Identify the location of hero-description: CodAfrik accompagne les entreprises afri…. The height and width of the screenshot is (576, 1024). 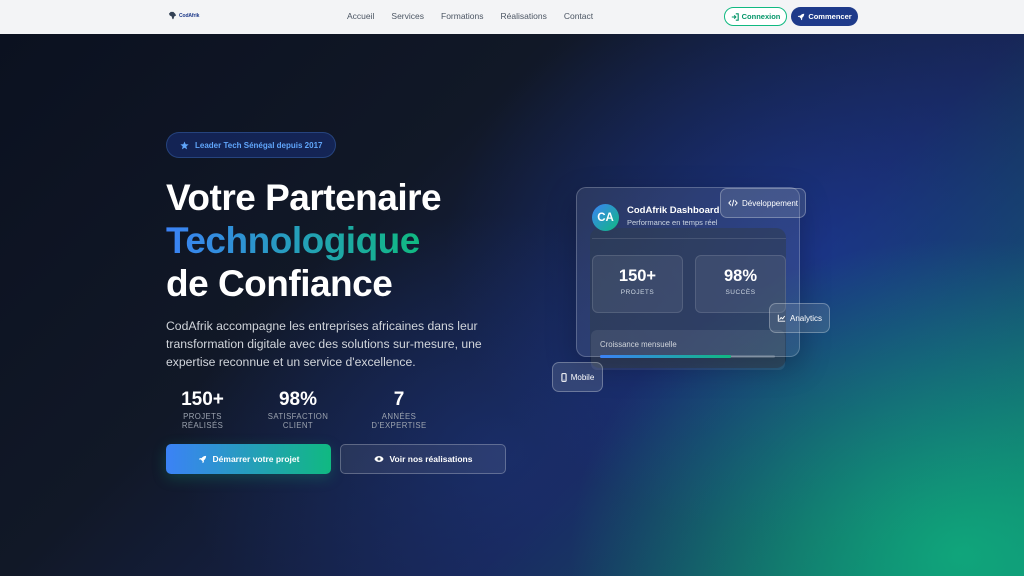
(324, 344).